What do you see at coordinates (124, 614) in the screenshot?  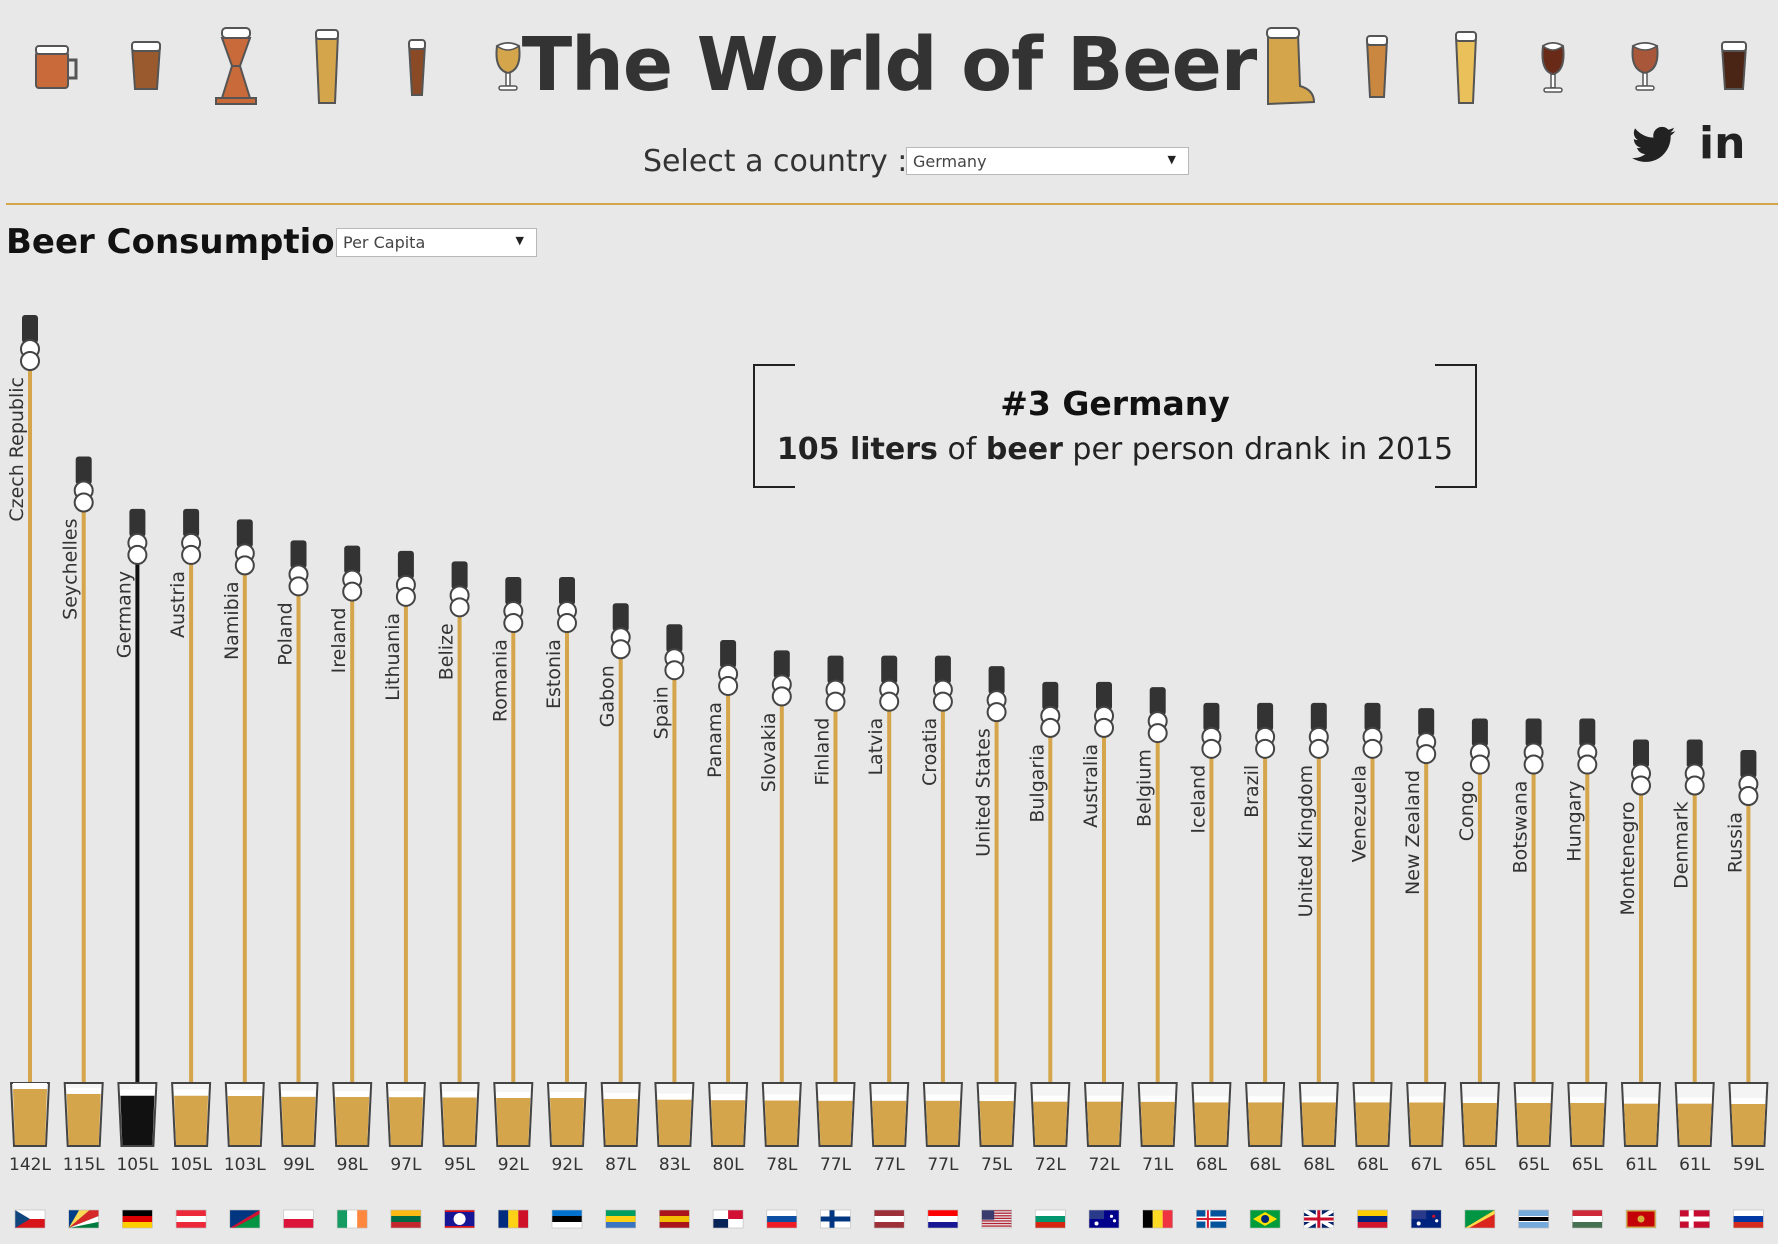 I see `country-label: Germany` at bounding box center [124, 614].